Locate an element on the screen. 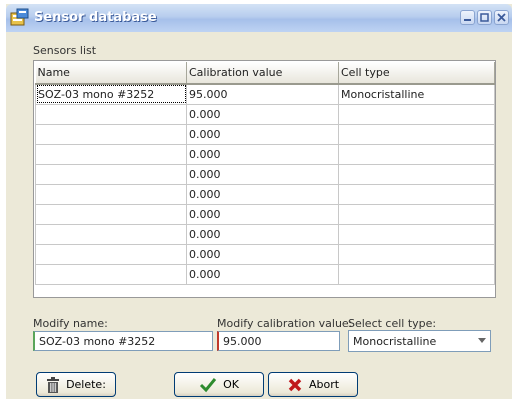 This screenshot has height=399, width=515. ok-button: OK is located at coordinates (219, 384).